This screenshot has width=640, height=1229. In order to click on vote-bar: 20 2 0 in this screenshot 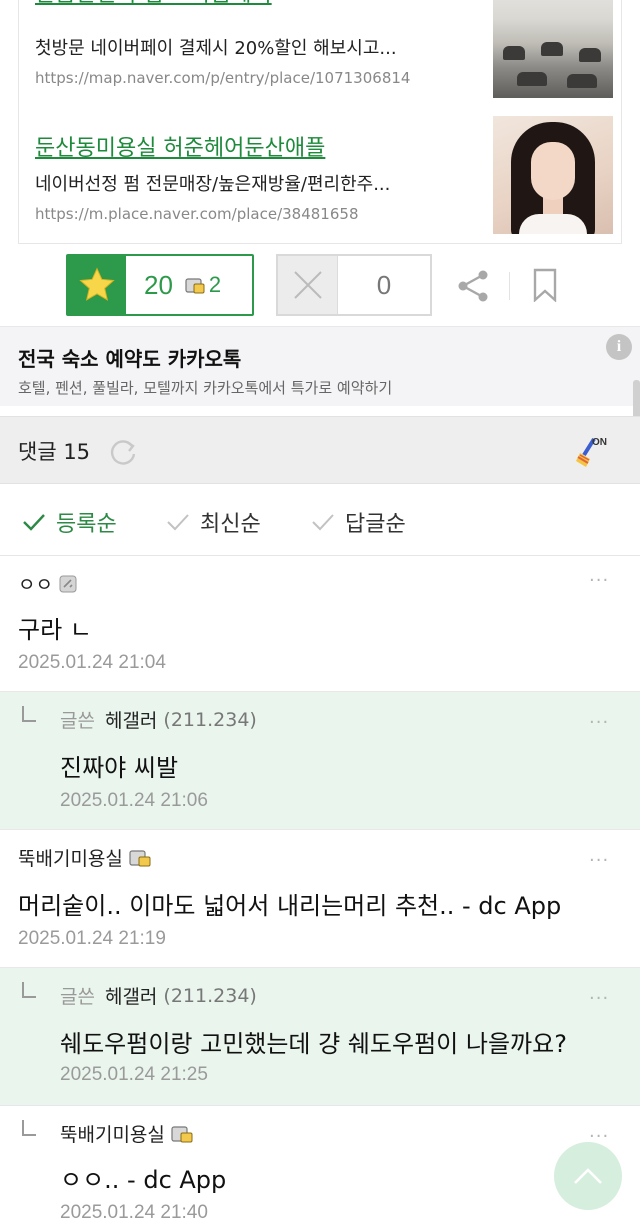, I will do `click(320, 285)`.